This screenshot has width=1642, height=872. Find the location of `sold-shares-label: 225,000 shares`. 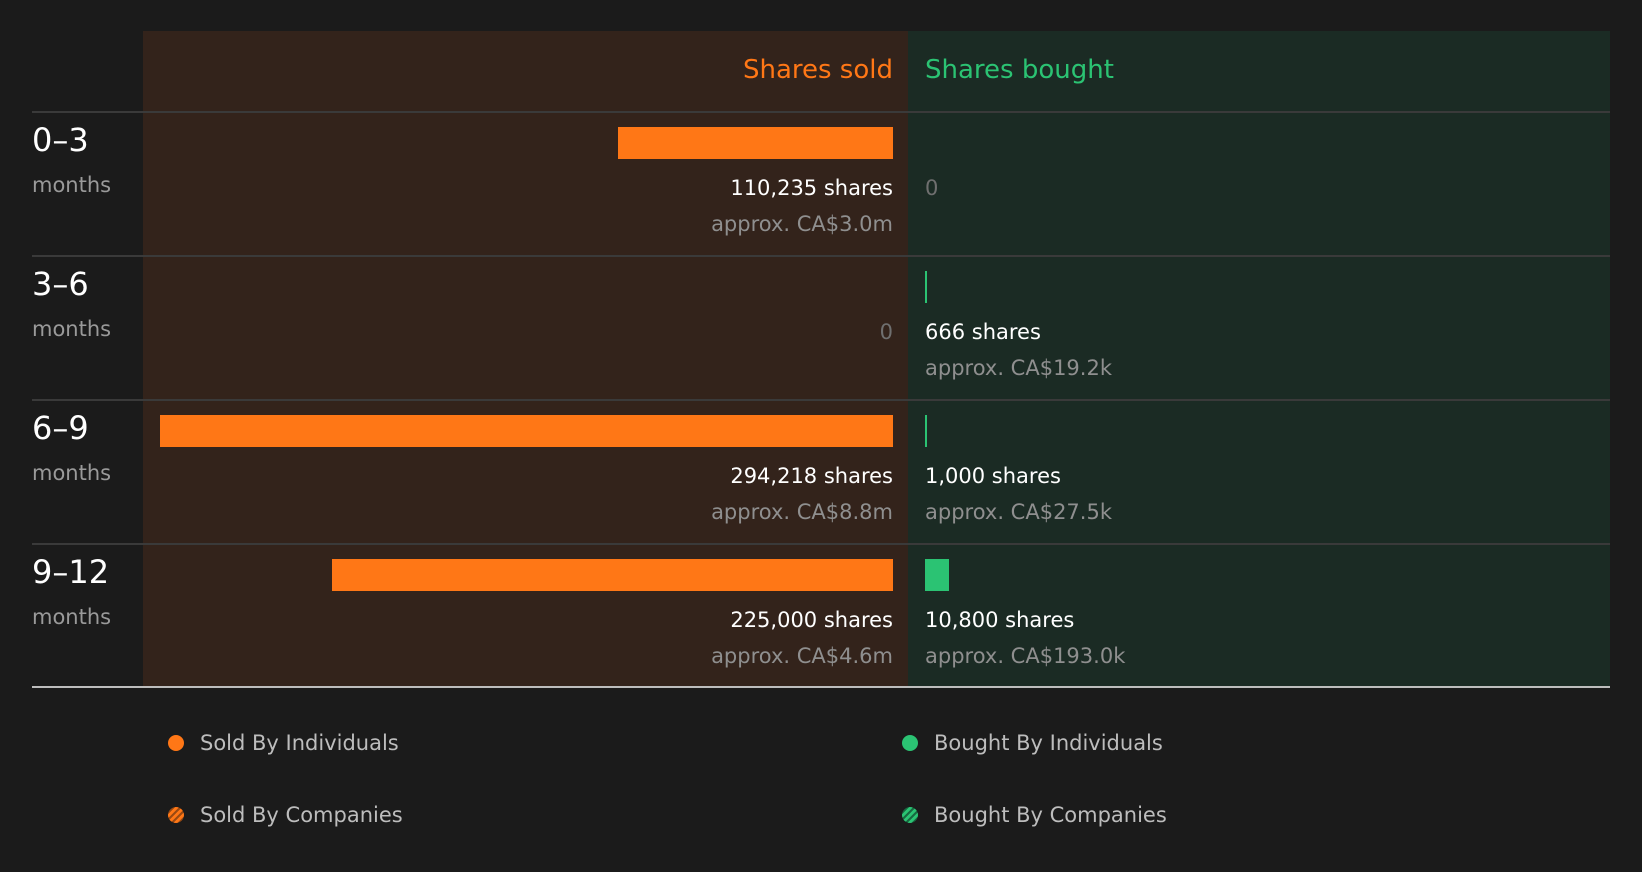

sold-shares-label: 225,000 shares is located at coordinates (811, 620).